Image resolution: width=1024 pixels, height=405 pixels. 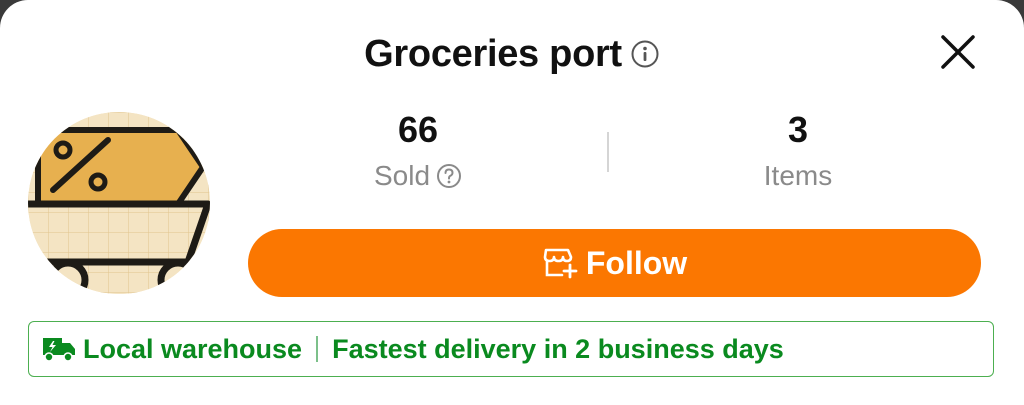 I want to click on store-name: Groceries port, so click(x=493, y=53).